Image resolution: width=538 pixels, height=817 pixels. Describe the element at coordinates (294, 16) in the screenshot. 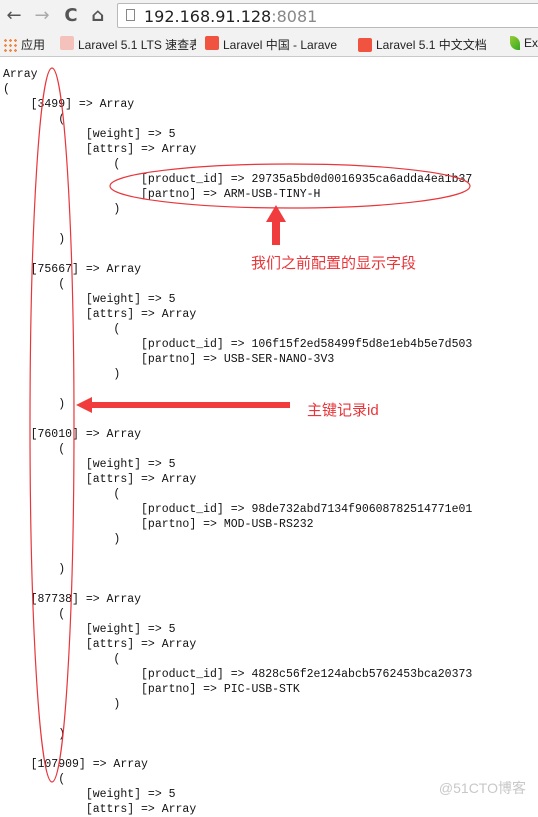

I see `url-port: :8081` at that location.